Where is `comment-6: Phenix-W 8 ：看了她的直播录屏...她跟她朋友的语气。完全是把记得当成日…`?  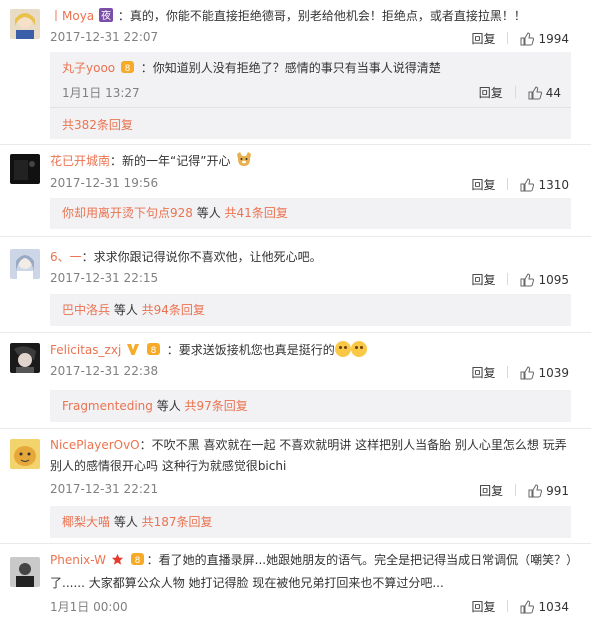
comment-6: Phenix-W 8 ：看了她的直播录屏...她跟她朋友的语气。完全是把记得当成日… is located at coordinates (295, 582).